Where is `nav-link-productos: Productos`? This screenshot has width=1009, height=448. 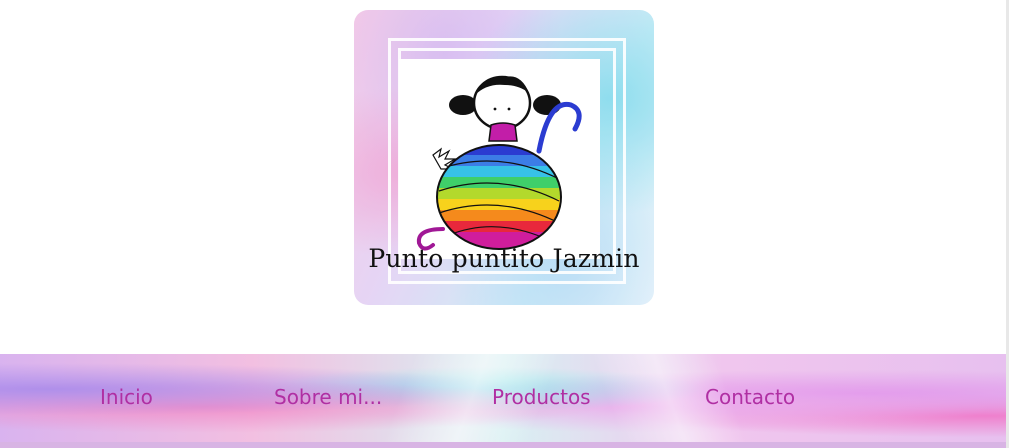
nav-link-productos: Productos is located at coordinates (541, 397).